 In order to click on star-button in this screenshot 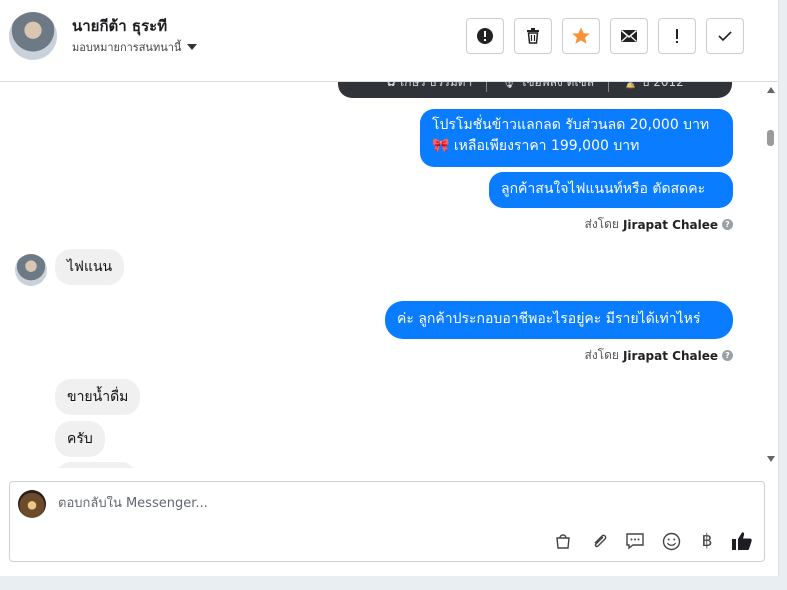, I will do `click(581, 36)`.